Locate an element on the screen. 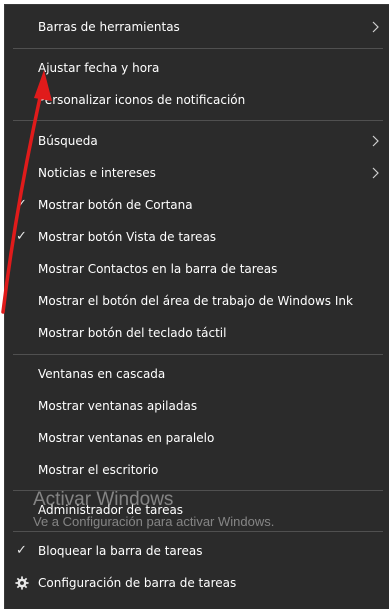  menu-item-toolbars: Barras de herramientas is located at coordinates (197, 27).